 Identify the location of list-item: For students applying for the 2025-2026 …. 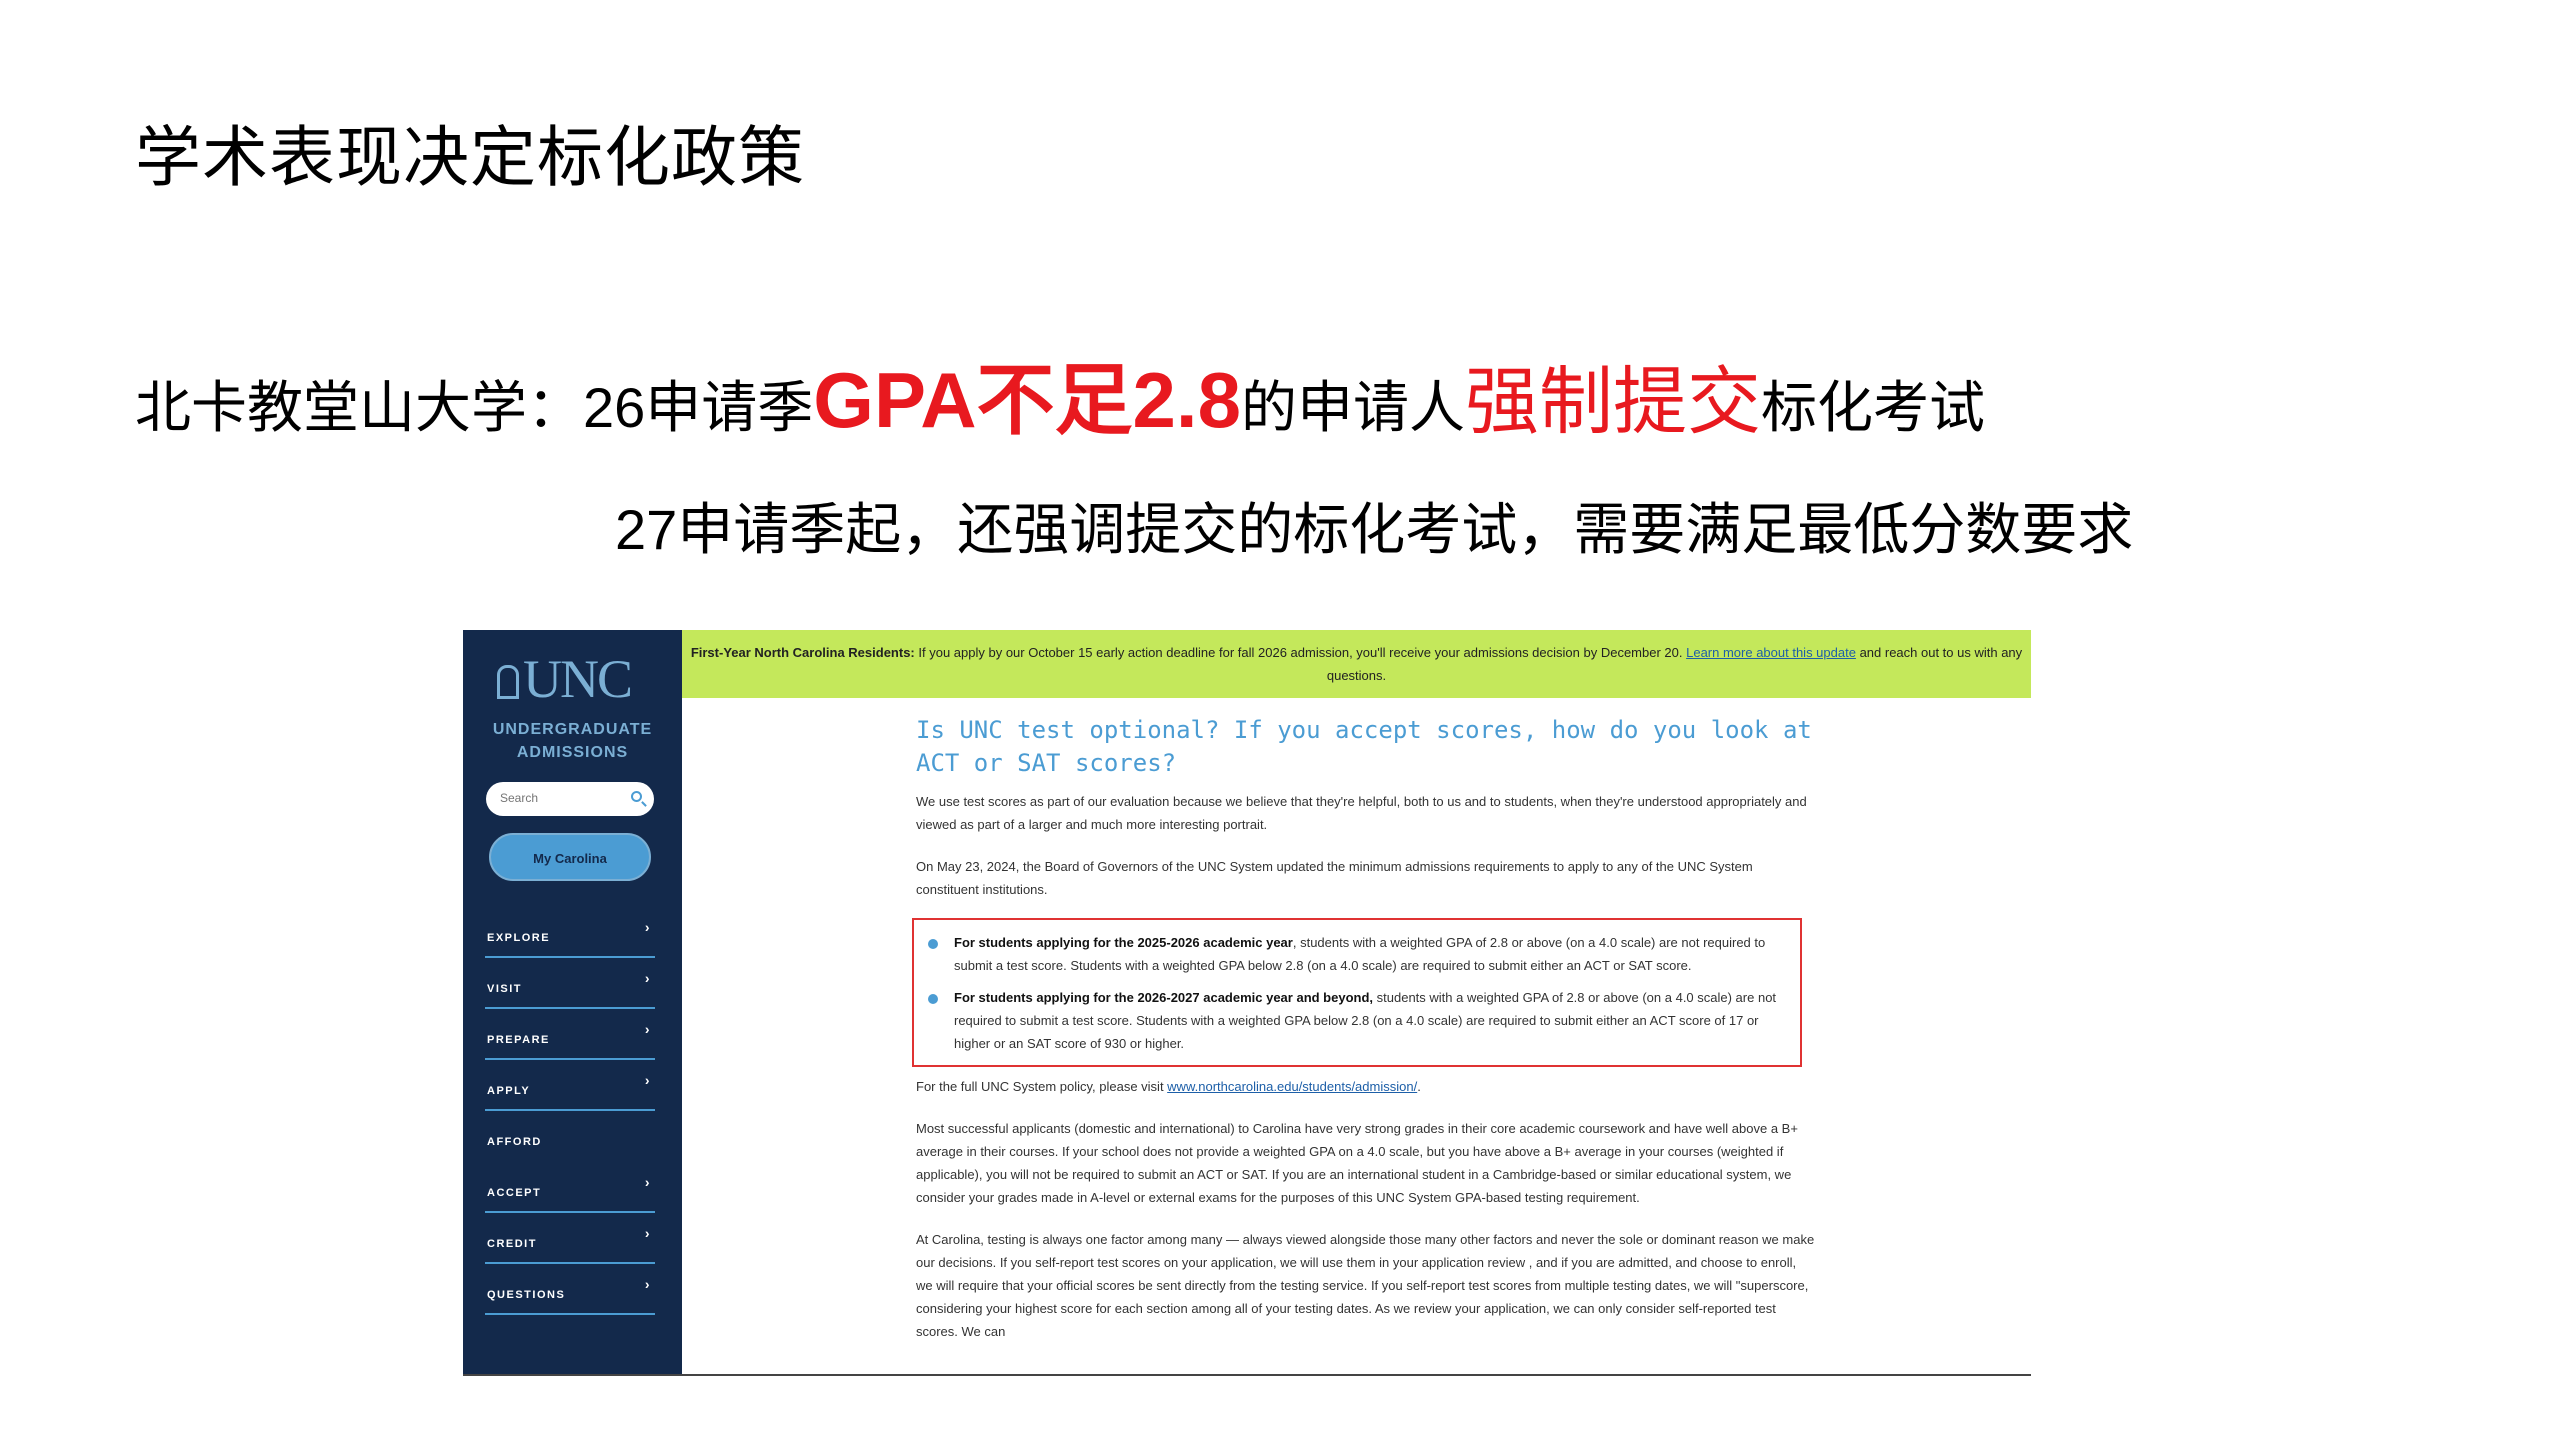
(1362, 954).